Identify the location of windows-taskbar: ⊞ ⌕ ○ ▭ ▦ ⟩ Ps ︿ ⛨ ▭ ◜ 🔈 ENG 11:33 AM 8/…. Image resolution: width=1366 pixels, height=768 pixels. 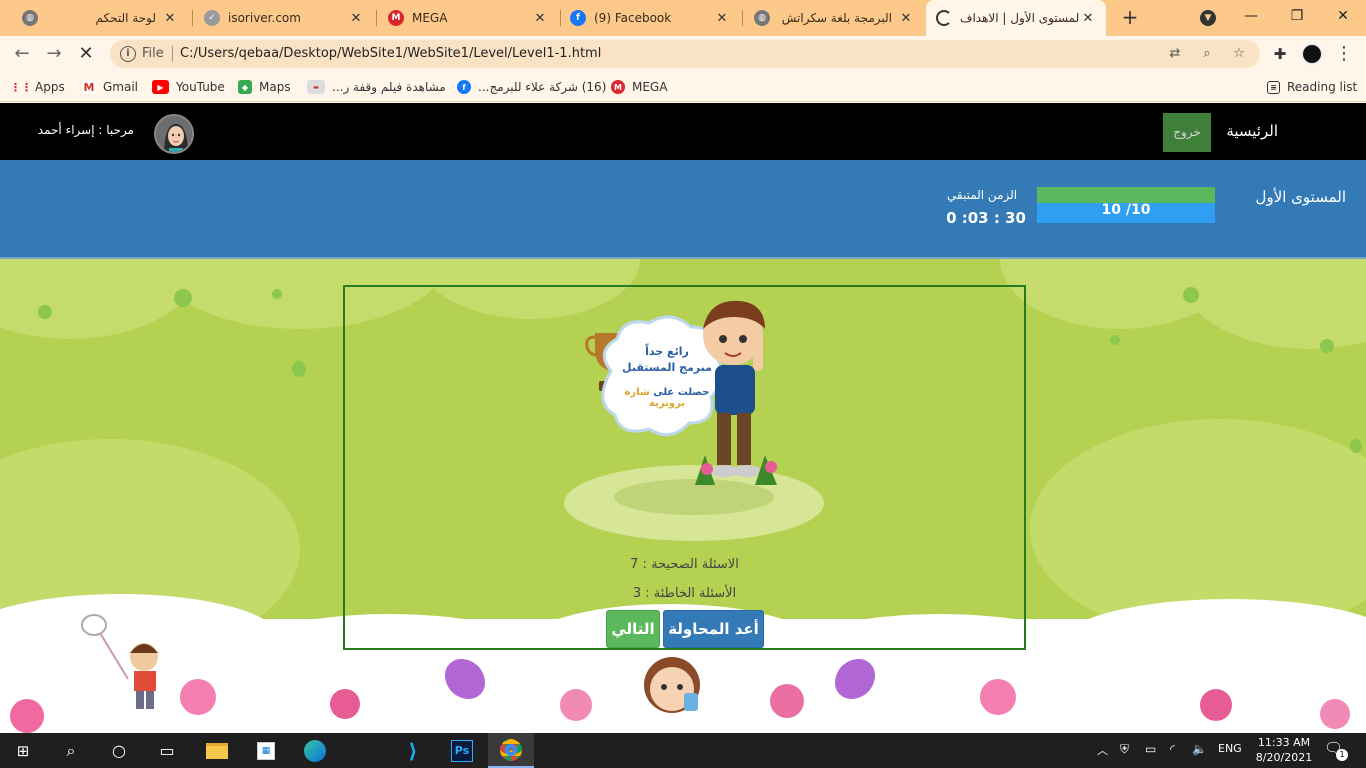
(683, 750).